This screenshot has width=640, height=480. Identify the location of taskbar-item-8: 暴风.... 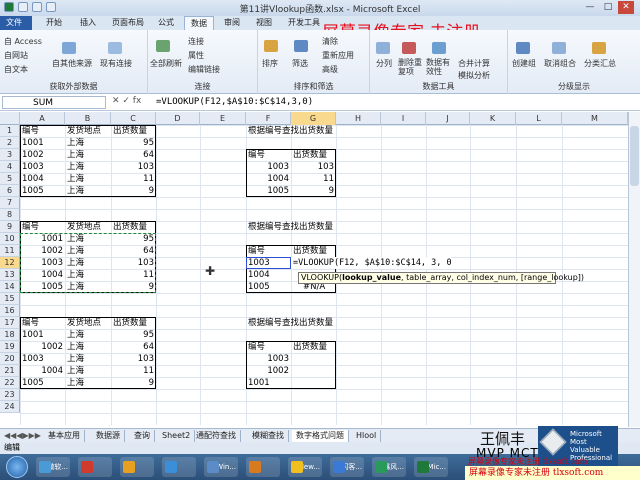
(389, 467).